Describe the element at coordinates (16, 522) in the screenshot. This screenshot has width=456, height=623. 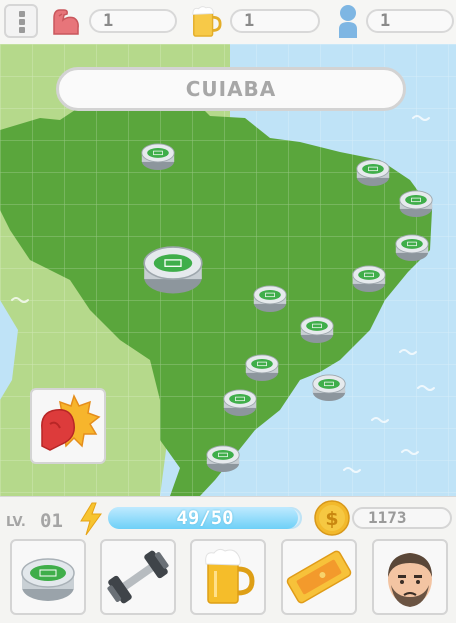
I see `level-label: LV.` at that location.